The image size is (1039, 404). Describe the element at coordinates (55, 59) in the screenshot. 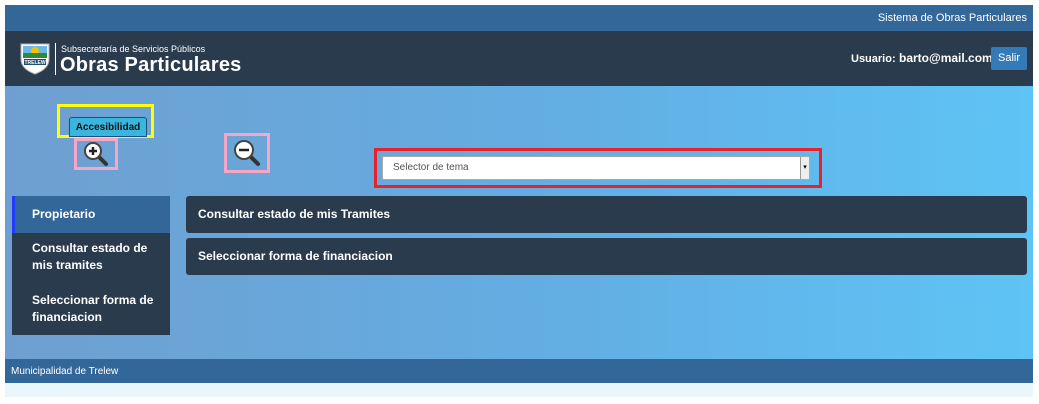

I see `logo-divider` at that location.